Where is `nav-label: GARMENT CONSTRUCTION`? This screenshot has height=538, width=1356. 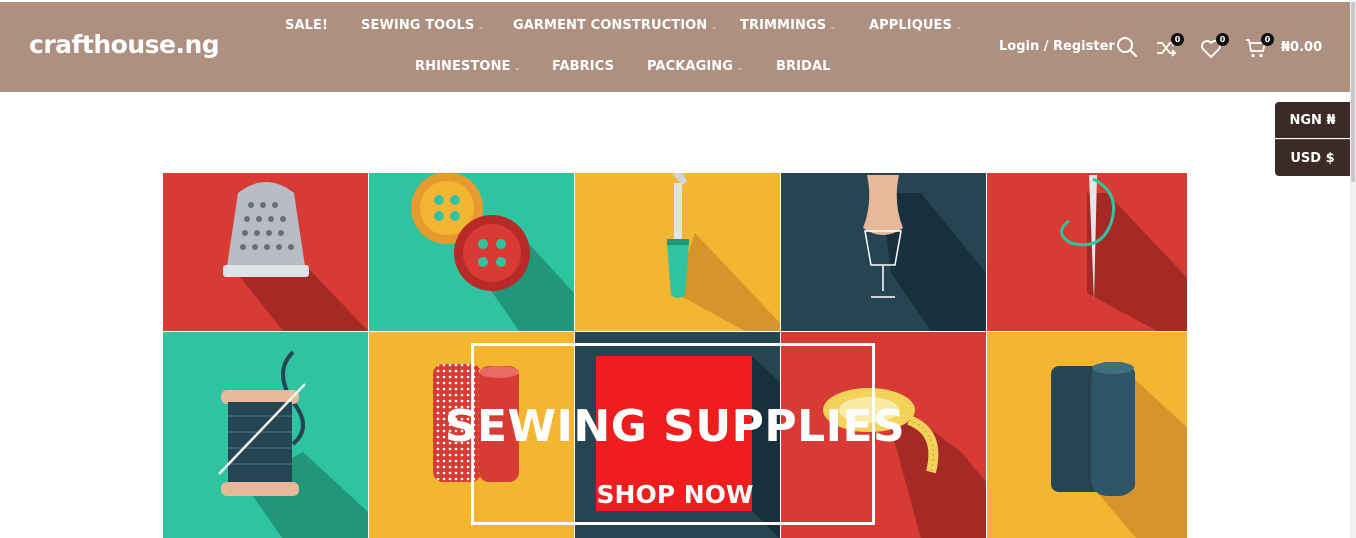 nav-label: GARMENT CONSTRUCTION is located at coordinates (610, 25).